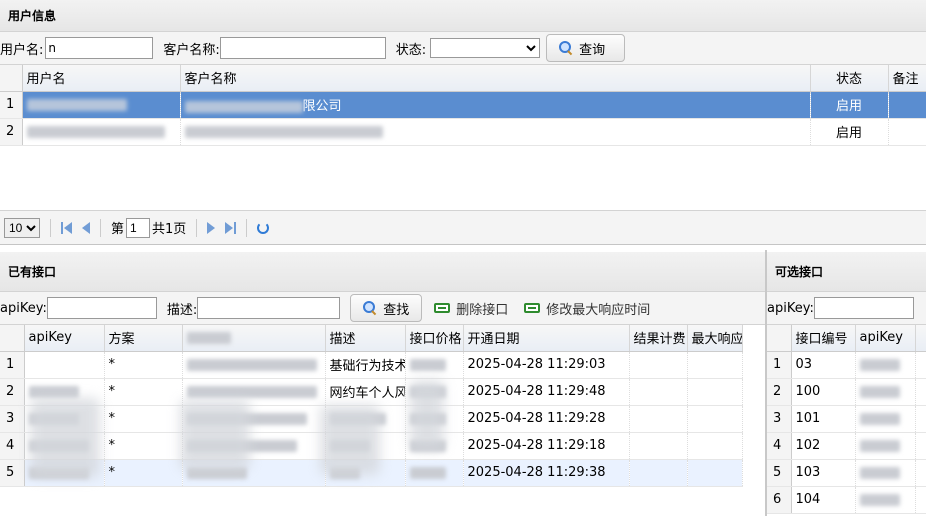  Describe the element at coordinates (99, 48) in the screenshot. I see `username-input` at that location.